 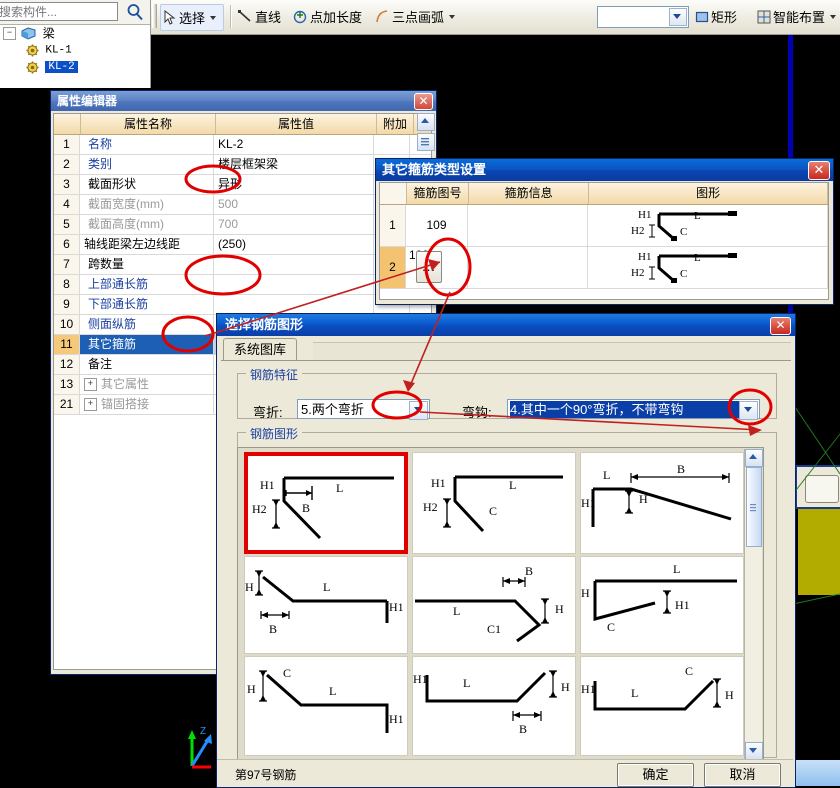 What do you see at coordinates (147, 364) in the screenshot?
I see `row-name: 备注` at bounding box center [147, 364].